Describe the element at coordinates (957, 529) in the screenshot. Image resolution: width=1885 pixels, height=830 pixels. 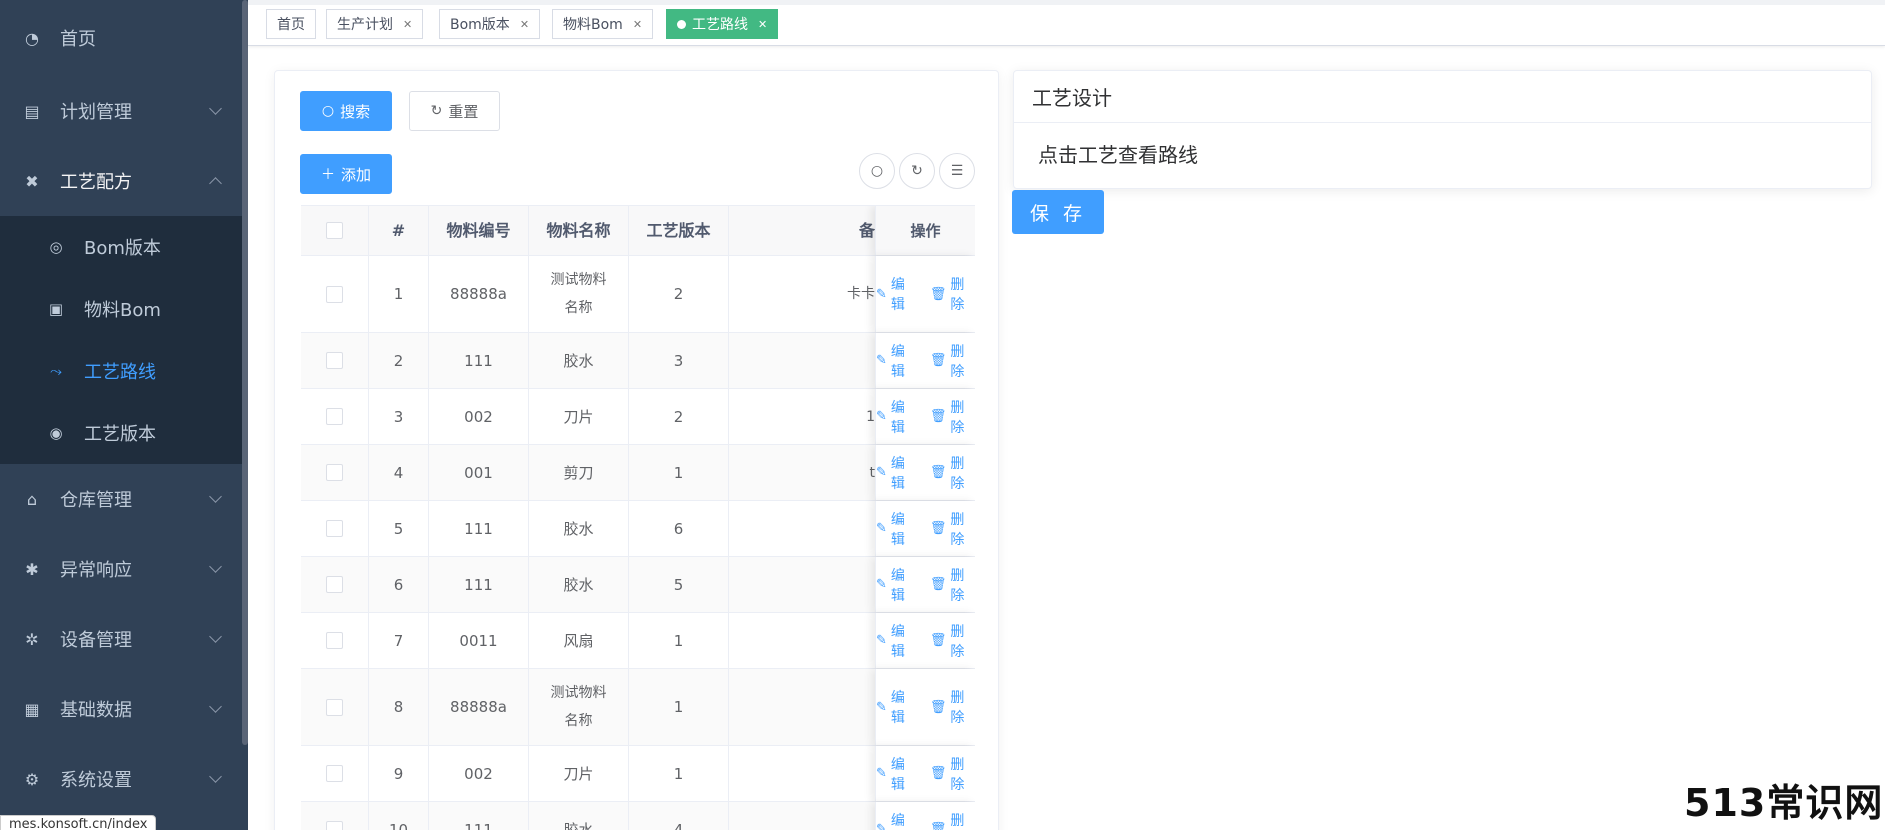
I see `delete-label: 删除` at that location.